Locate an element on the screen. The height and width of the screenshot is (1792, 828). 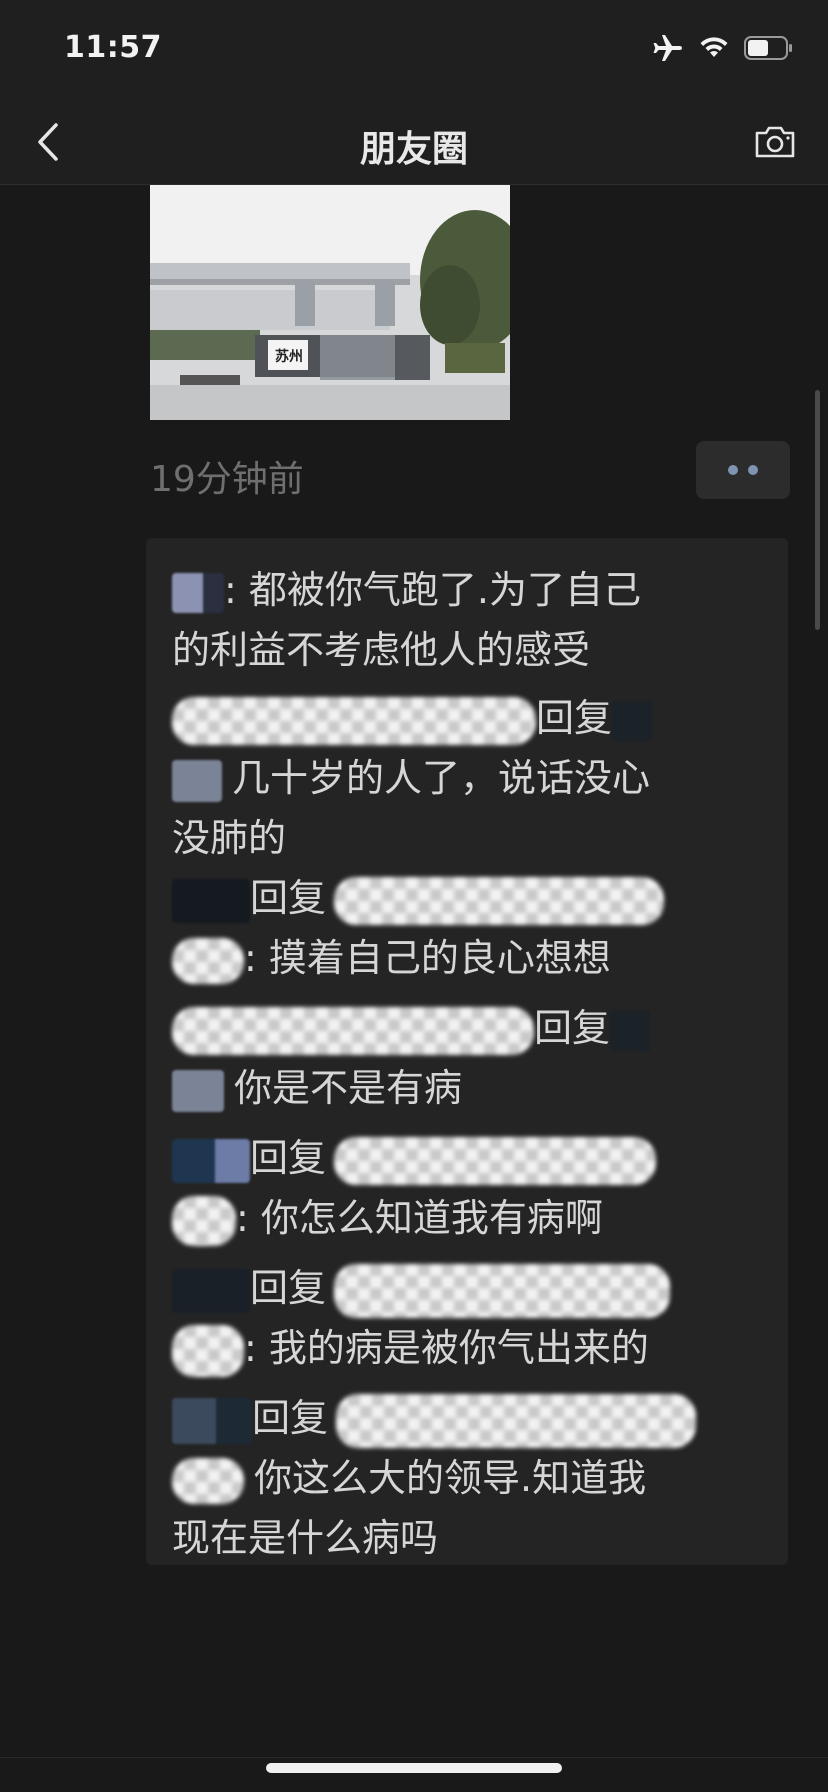
comment-line: 你是不是有病 is located at coordinates (472, 1088).